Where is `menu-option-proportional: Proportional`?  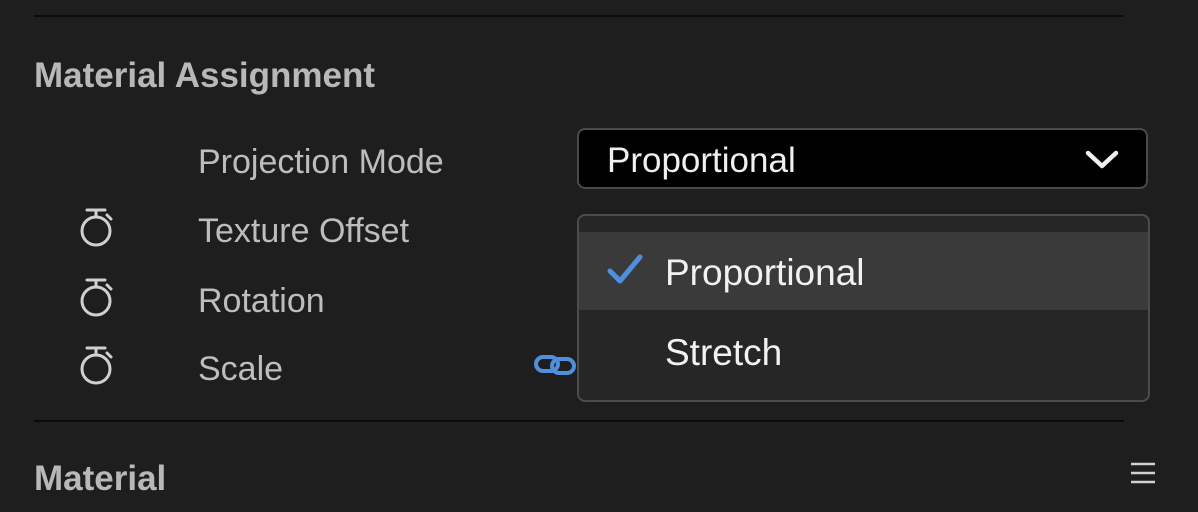
menu-option-proportional: Proportional is located at coordinates (863, 271).